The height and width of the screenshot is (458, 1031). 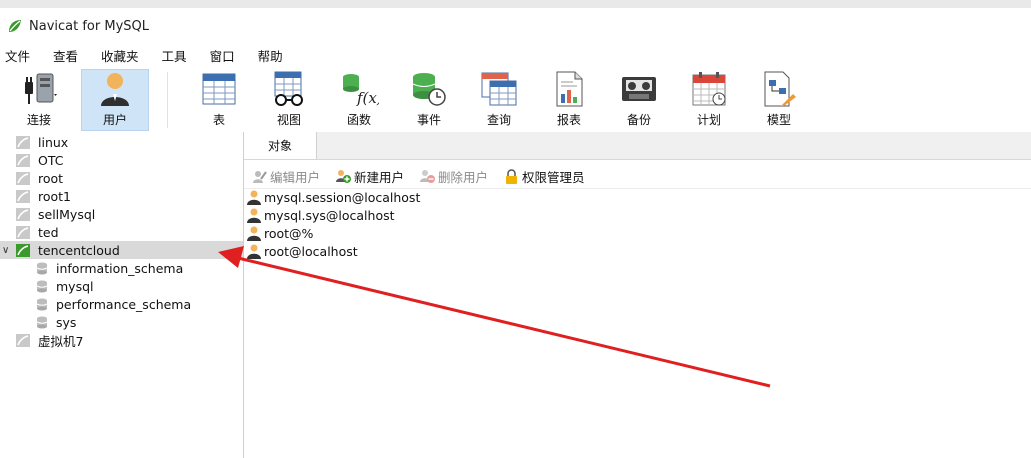 What do you see at coordinates (69, 55) in the screenshot?
I see `menu-view: 查看` at bounding box center [69, 55].